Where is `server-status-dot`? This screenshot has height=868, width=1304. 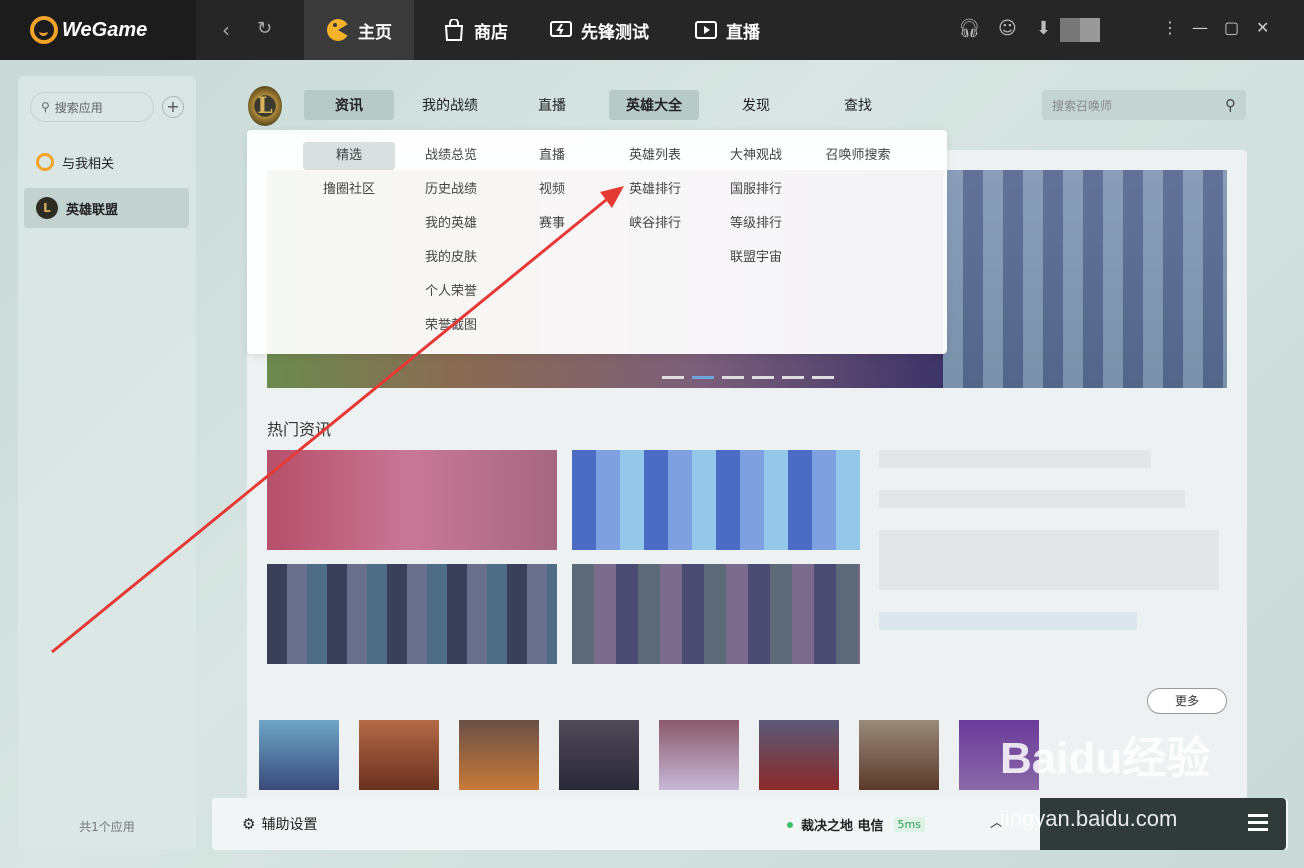 server-status-dot is located at coordinates (790, 824).